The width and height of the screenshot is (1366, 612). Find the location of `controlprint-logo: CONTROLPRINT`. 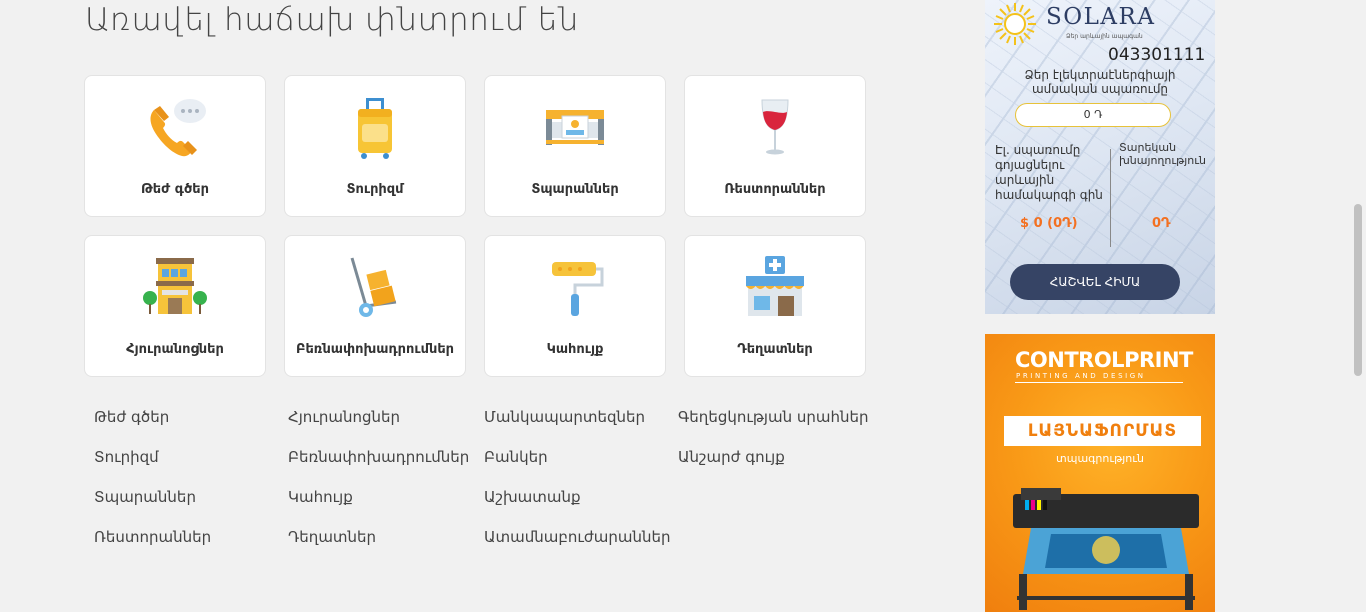

controlprint-logo: CONTROLPRINT is located at coordinates (1104, 360).